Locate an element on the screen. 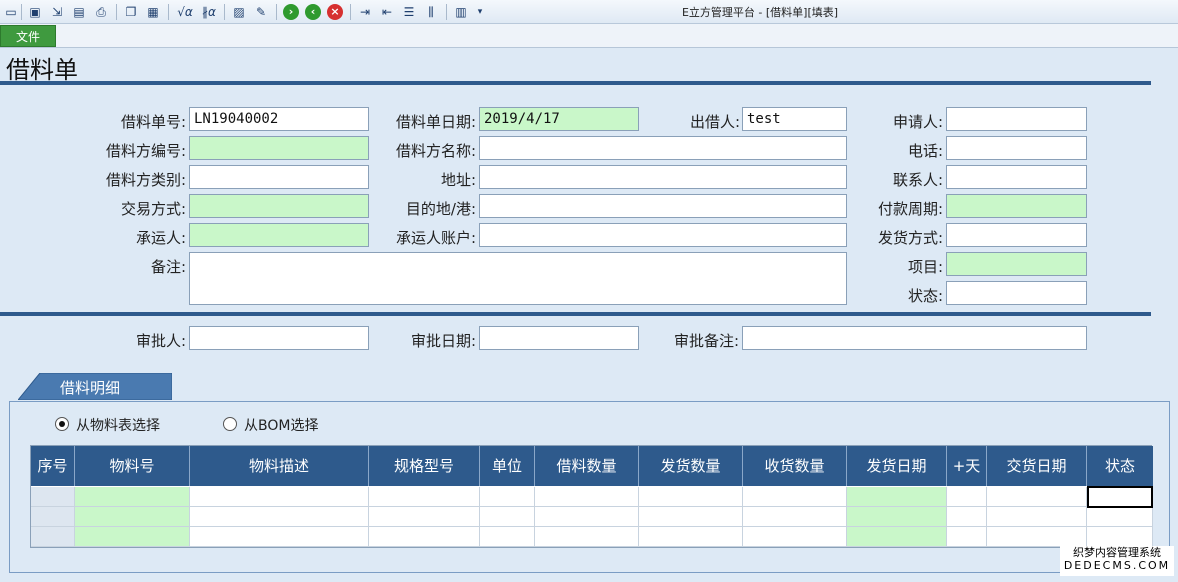  remarks-textarea is located at coordinates (518, 278).